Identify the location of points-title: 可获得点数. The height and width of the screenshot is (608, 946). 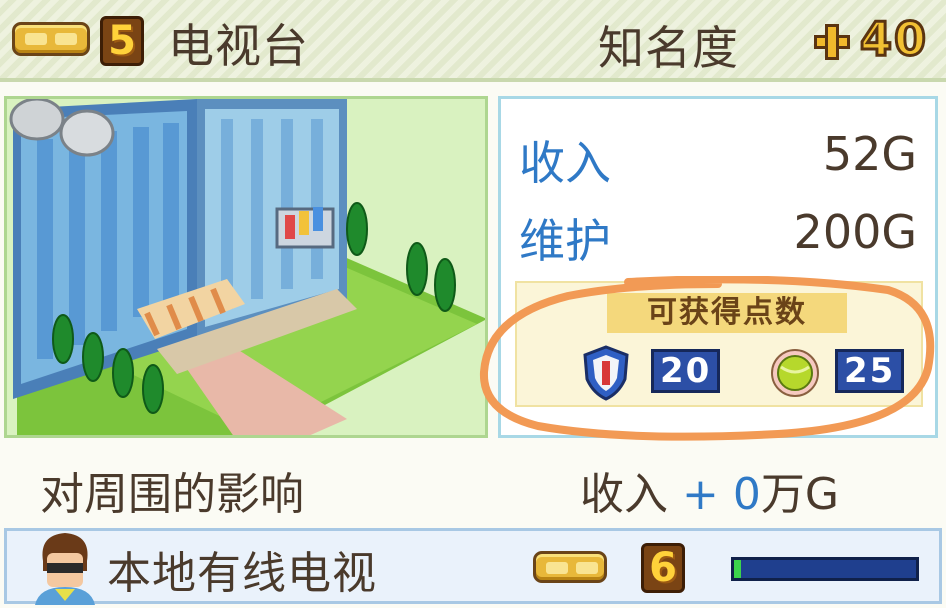
(727, 313).